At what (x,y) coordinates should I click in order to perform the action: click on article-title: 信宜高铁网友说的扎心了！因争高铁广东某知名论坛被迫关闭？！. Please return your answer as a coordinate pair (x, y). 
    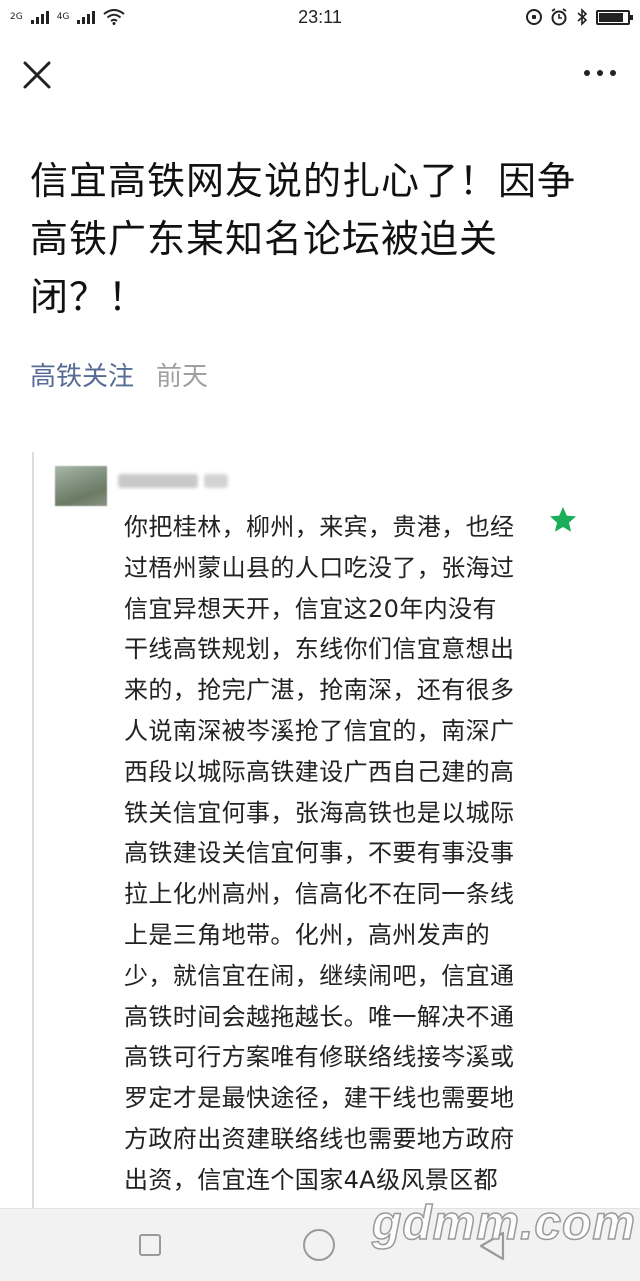
    Looking at the image, I should click on (303, 239).